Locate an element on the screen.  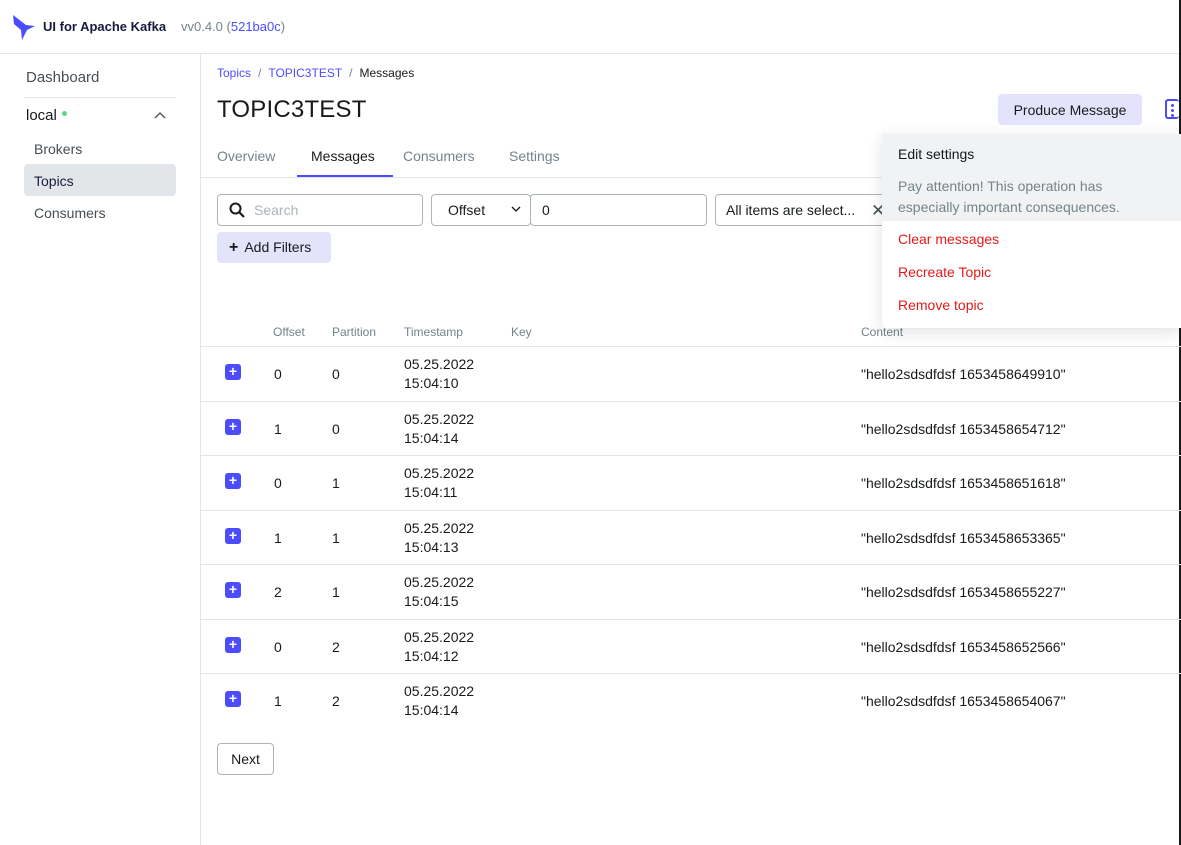
commit-link: 521ba0c is located at coordinates (256, 26).